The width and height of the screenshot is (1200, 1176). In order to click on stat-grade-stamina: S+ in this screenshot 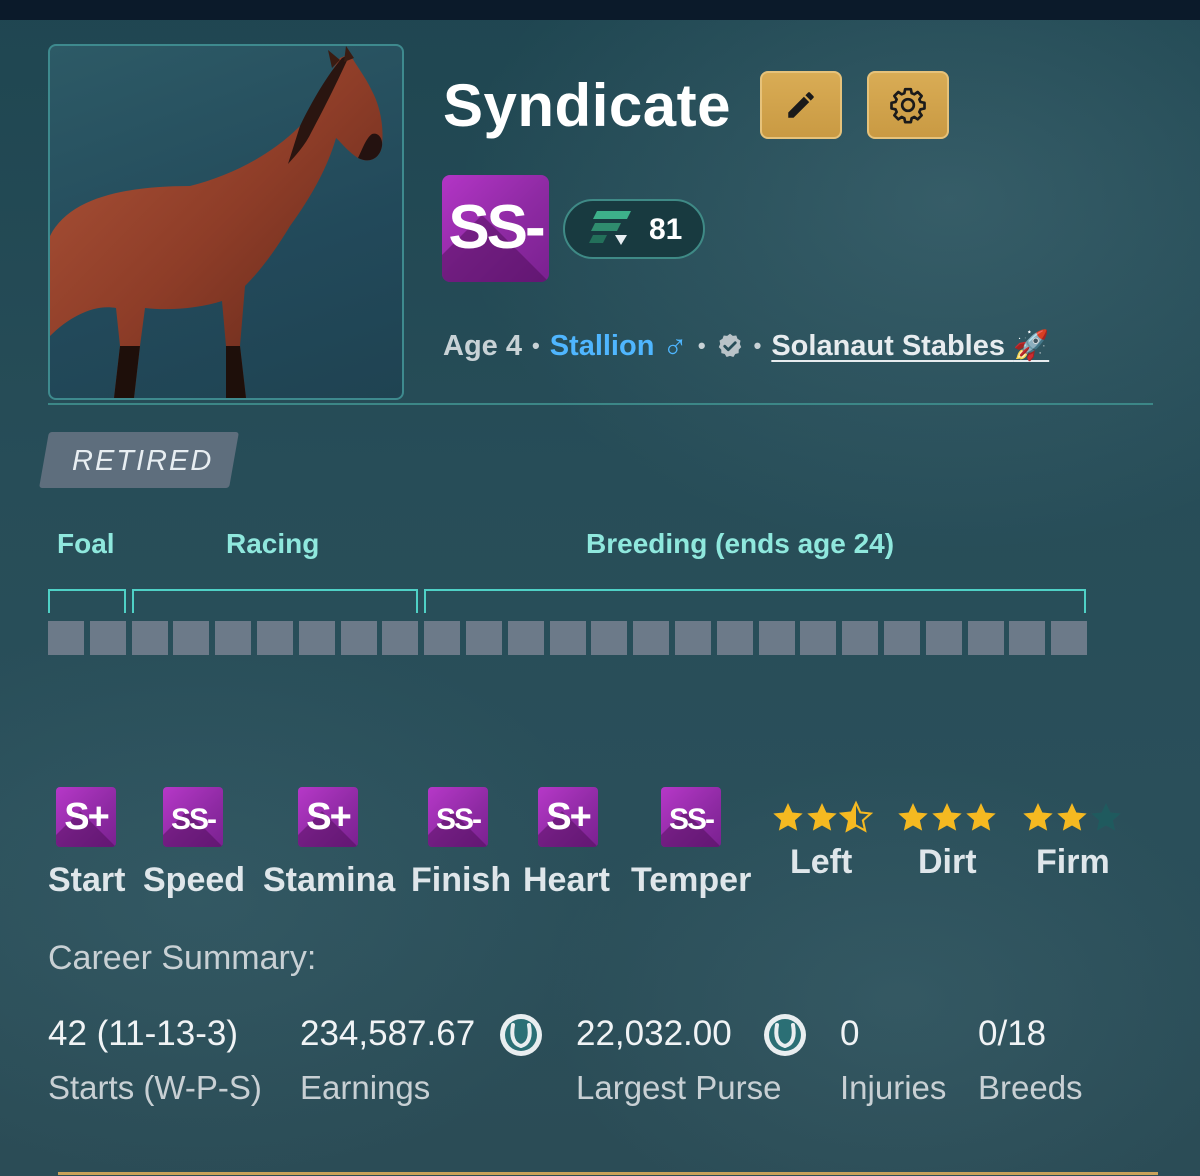, I will do `click(328, 817)`.